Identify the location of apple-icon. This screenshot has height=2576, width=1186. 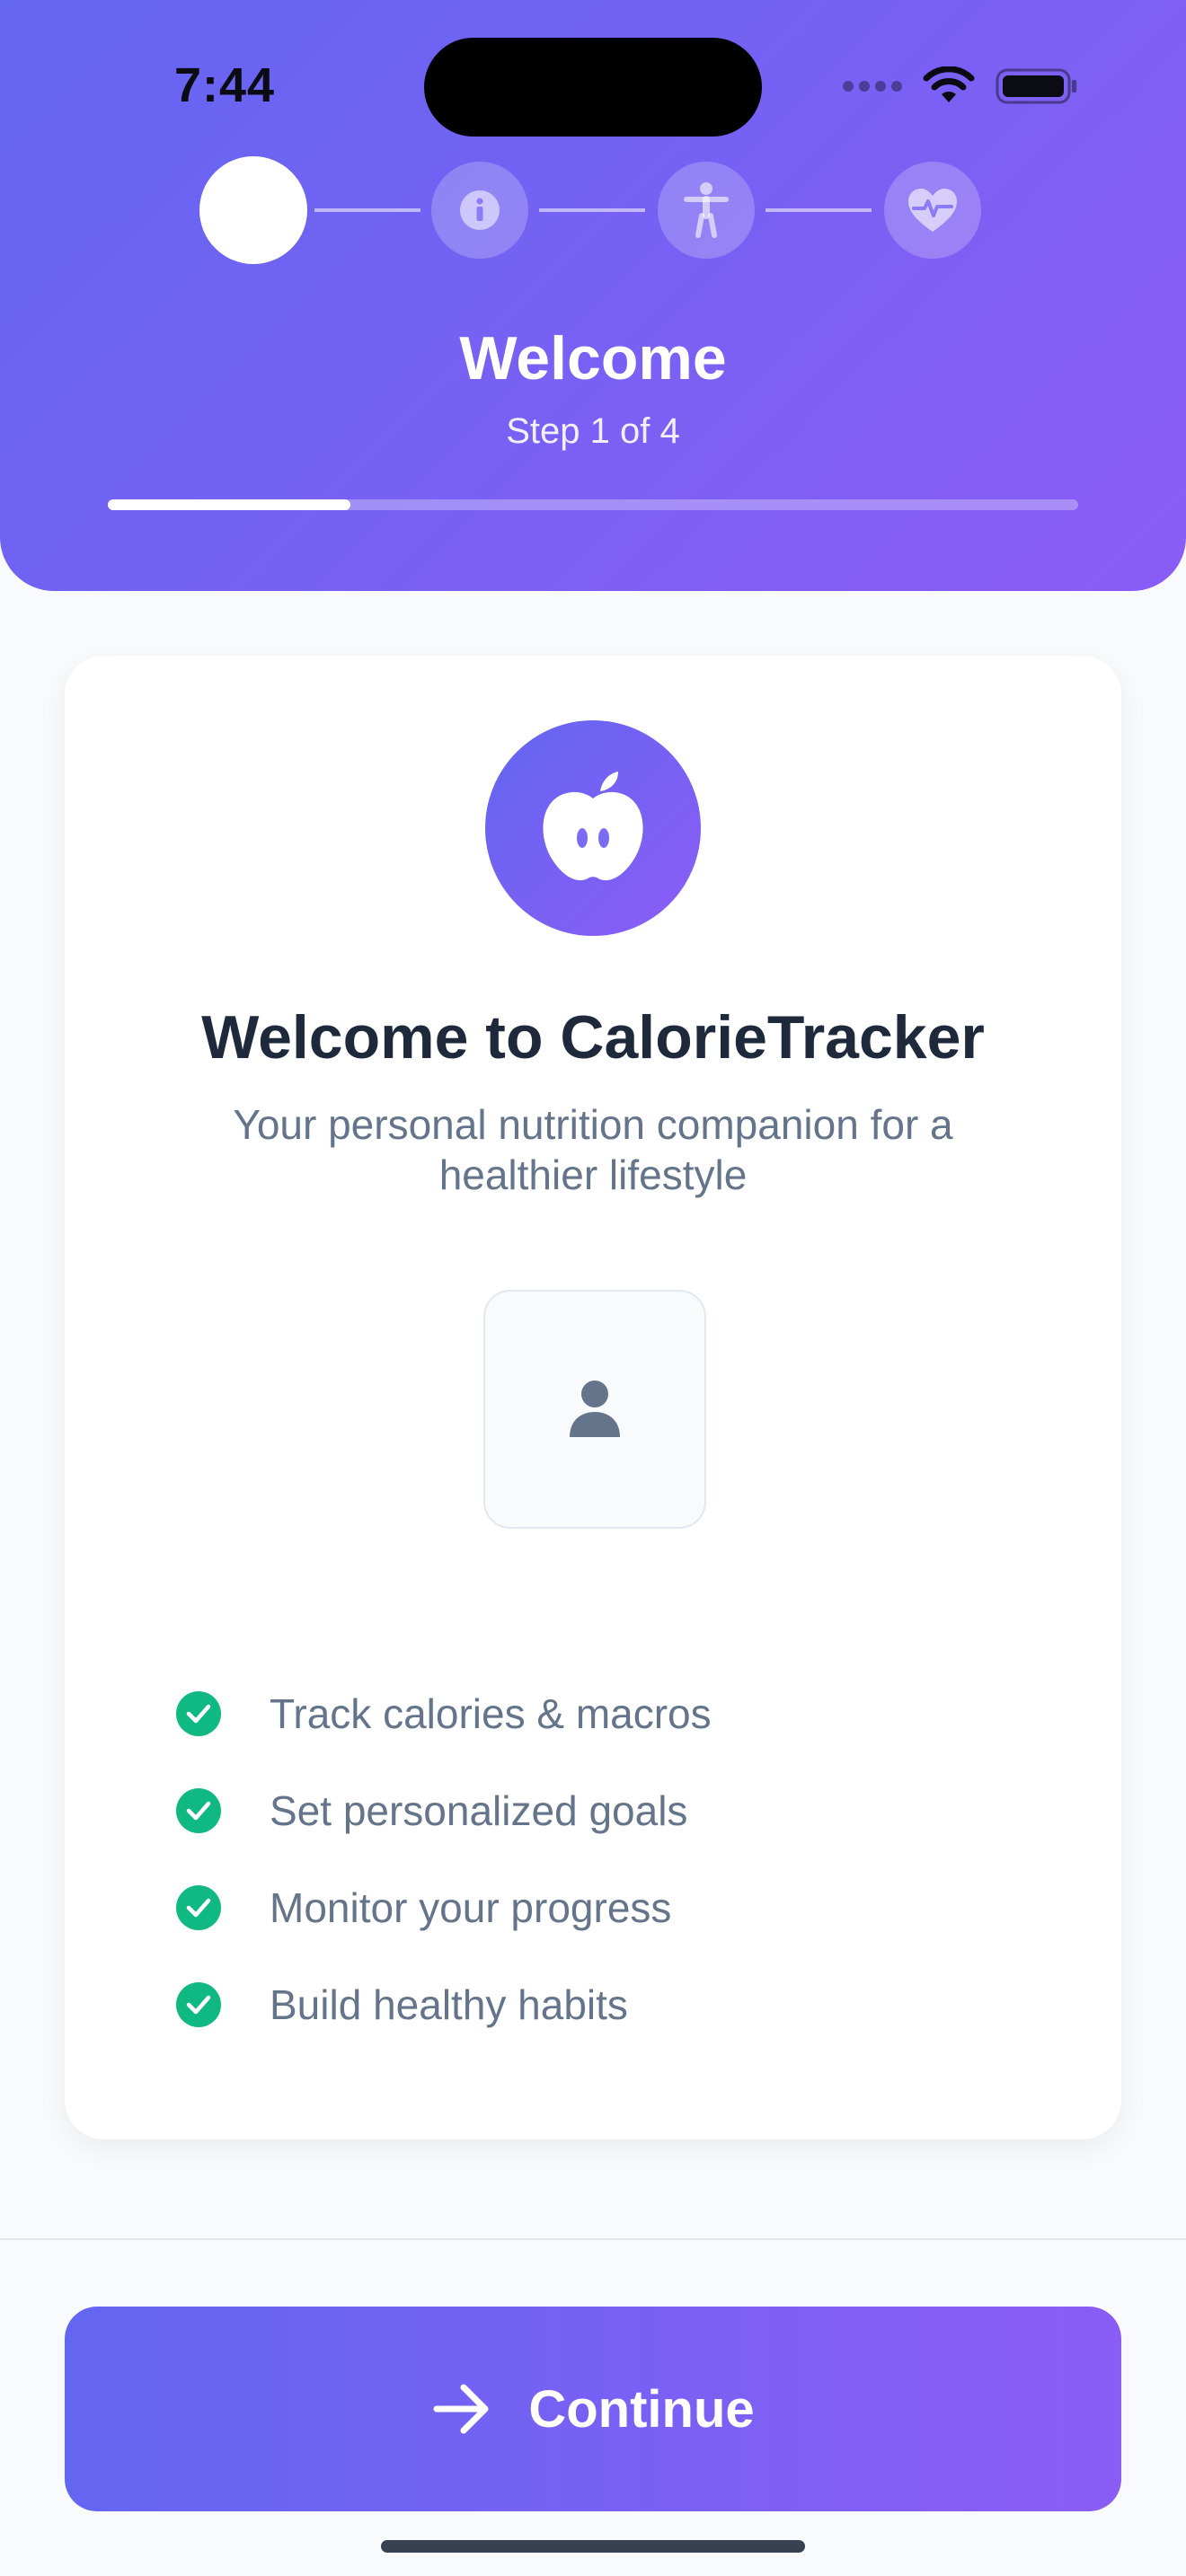
(593, 826).